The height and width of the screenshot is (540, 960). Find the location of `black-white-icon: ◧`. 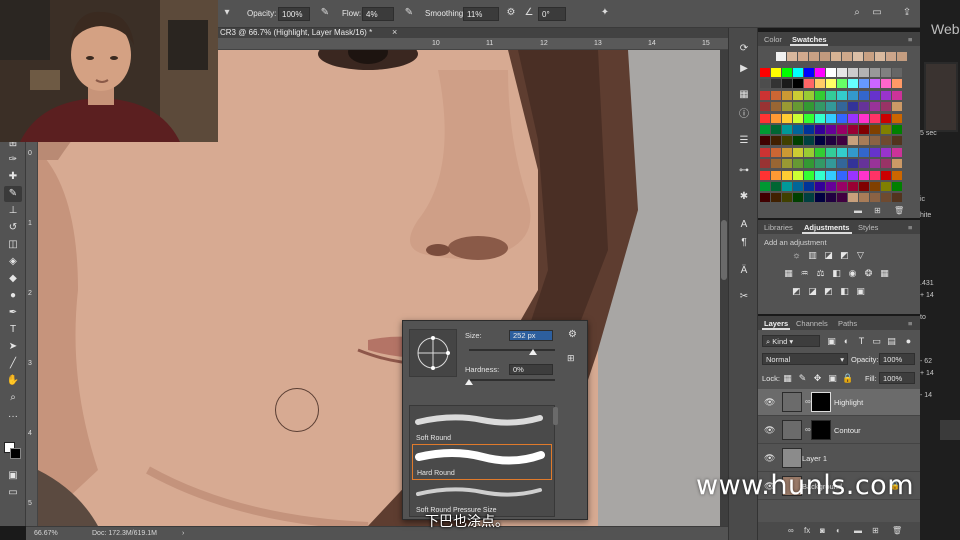

black-white-icon: ◧ is located at coordinates (836, 273).